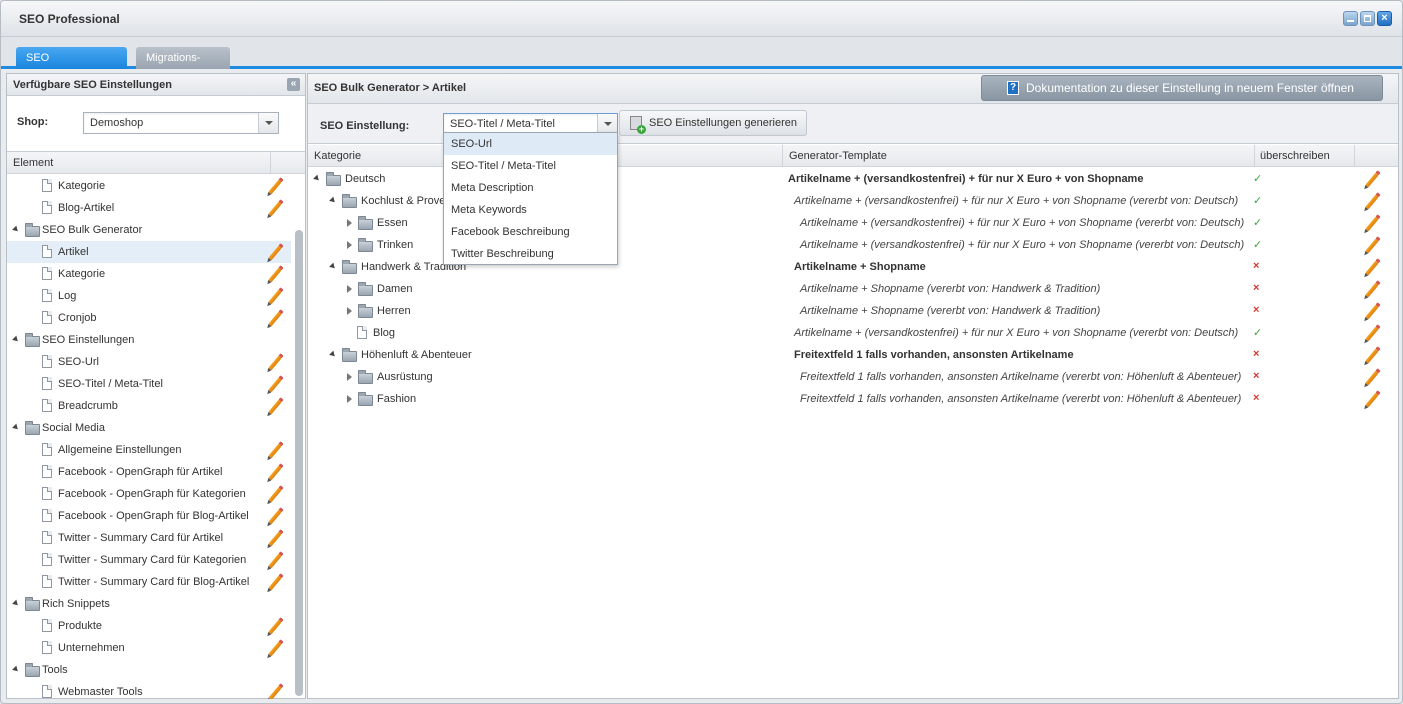 This screenshot has width=1403, height=704. I want to click on tree-item: Facebook - OpenGraph für Kategorien, so click(149, 494).